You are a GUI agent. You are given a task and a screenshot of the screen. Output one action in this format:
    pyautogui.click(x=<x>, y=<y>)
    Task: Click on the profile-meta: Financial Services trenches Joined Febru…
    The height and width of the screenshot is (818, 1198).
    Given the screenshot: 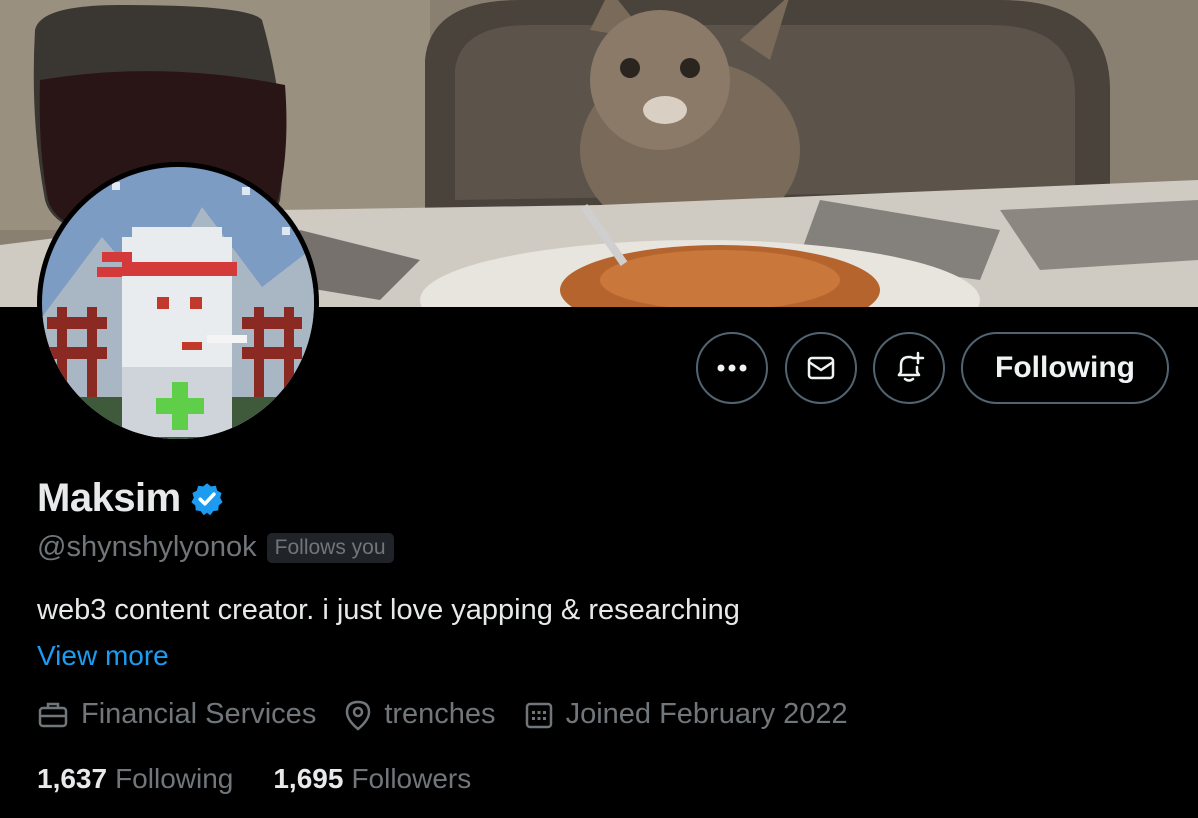 What is the action you would take?
    pyautogui.click(x=442, y=714)
    